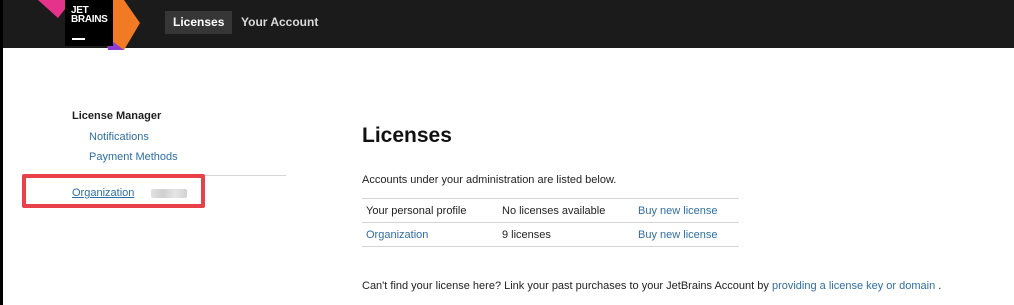 This screenshot has width=1014, height=305. I want to click on provide-license-key-link: providing a license key or domain, so click(853, 286).